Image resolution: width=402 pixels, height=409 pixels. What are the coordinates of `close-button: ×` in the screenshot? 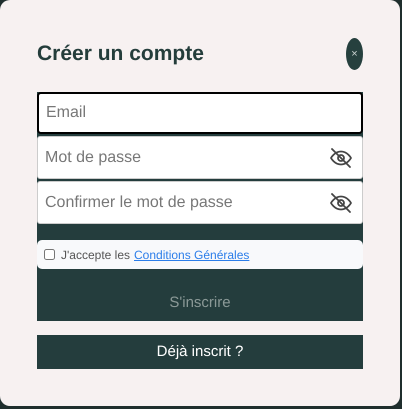 It's located at (354, 54).